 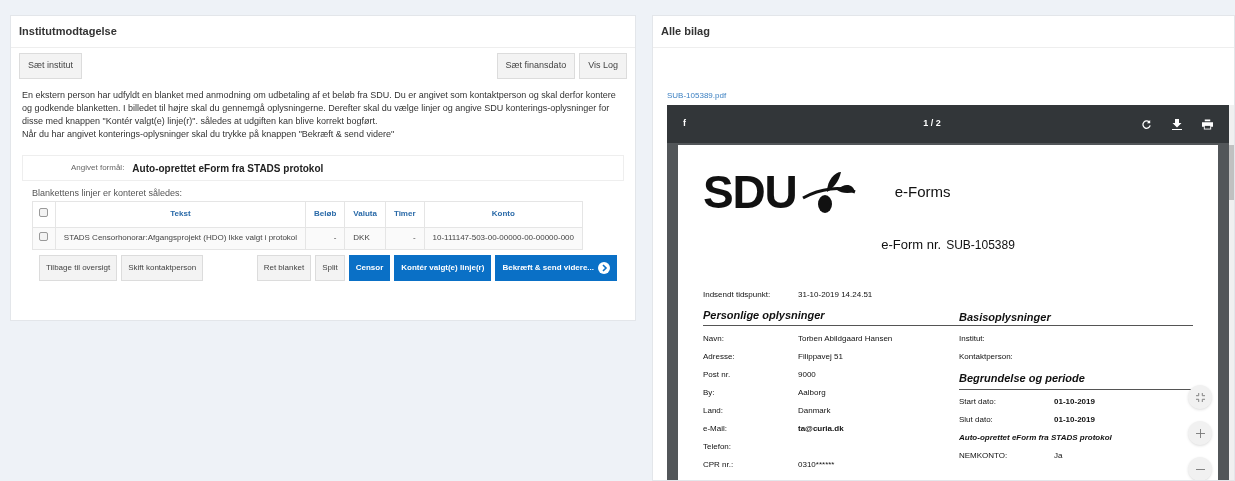 I want to click on field-label: Telefon:, so click(x=718, y=447).